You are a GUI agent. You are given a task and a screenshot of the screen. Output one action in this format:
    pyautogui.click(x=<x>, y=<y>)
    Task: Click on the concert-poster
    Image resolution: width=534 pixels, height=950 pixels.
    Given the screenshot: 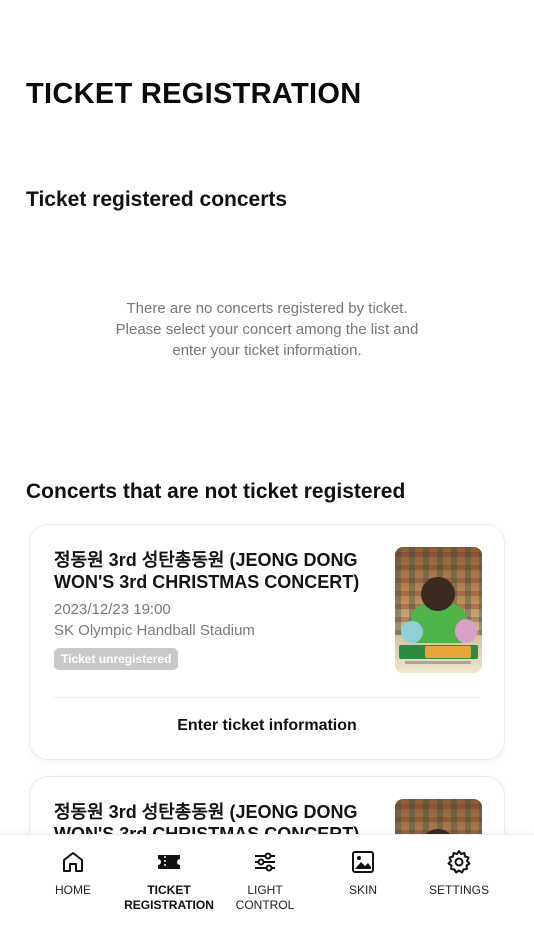 What is the action you would take?
    pyautogui.click(x=438, y=610)
    